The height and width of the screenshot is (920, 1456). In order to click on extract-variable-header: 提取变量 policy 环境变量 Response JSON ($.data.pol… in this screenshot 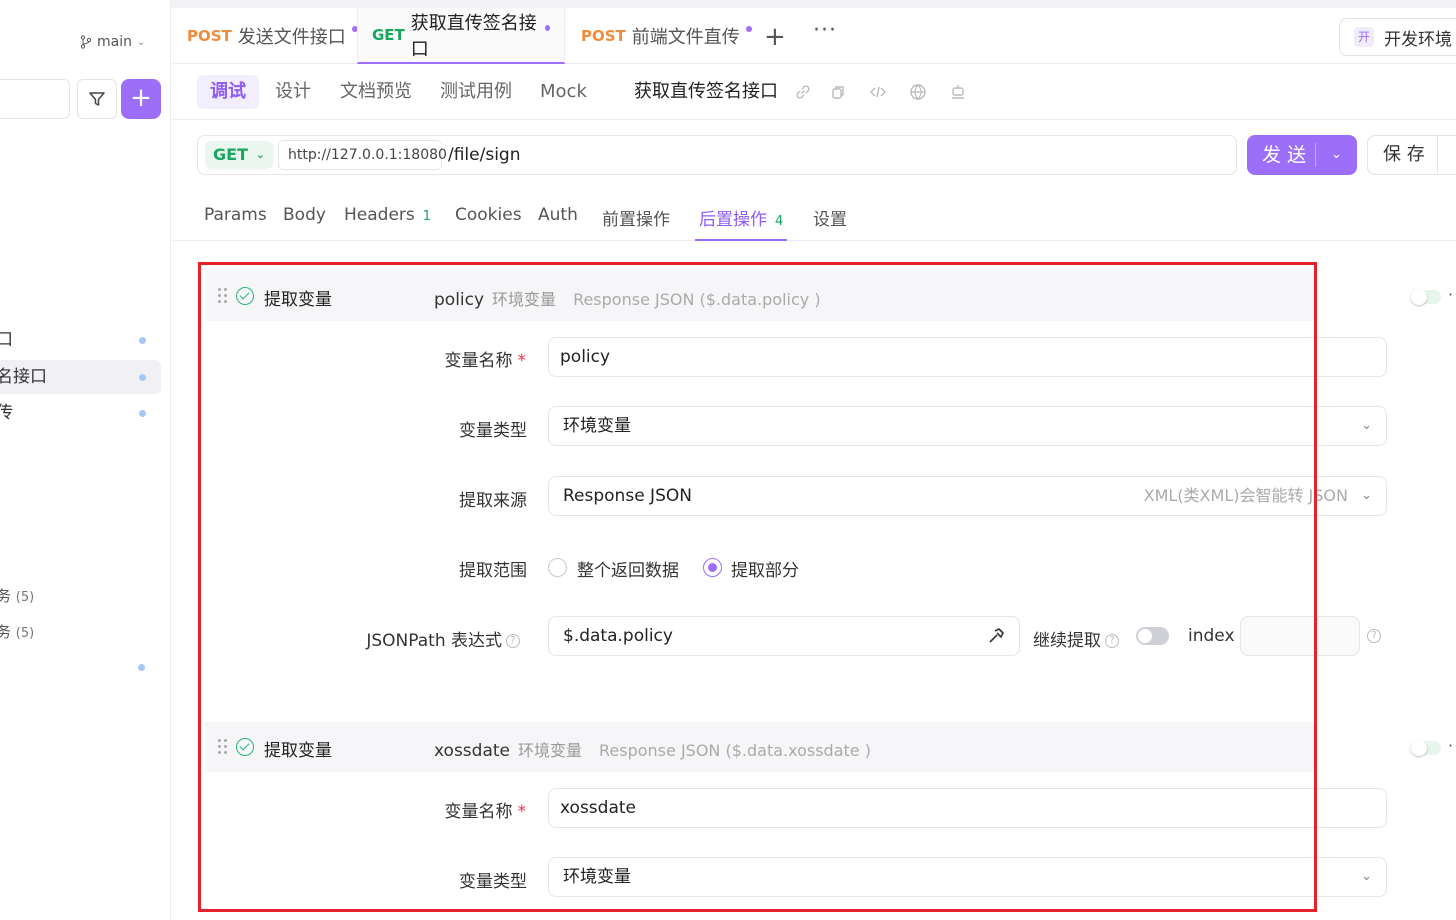, I will do `click(760, 296)`.